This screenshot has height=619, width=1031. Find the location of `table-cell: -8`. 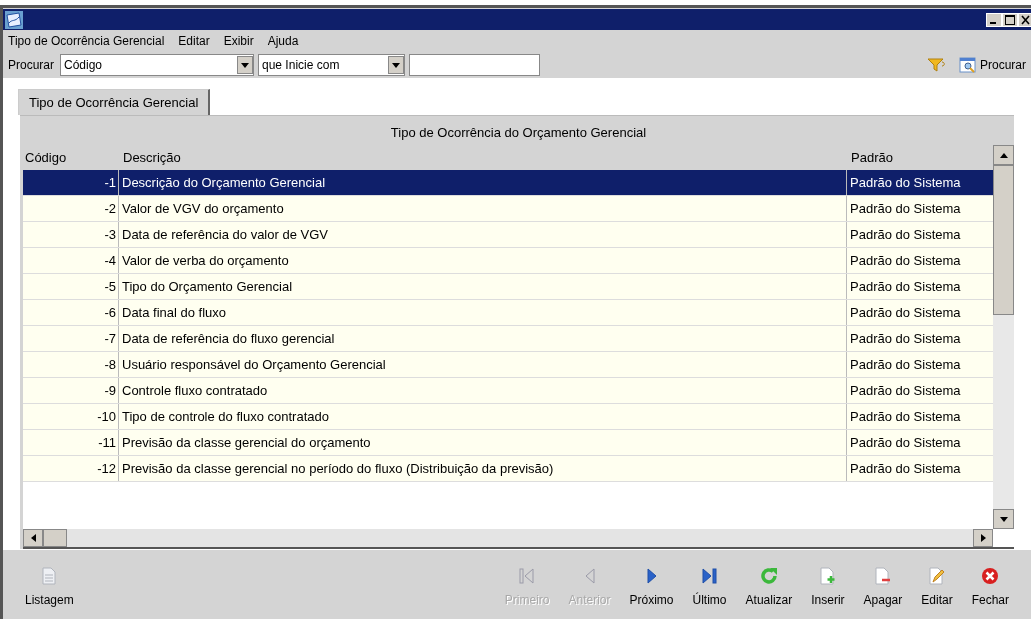

table-cell: -8 is located at coordinates (71, 364).